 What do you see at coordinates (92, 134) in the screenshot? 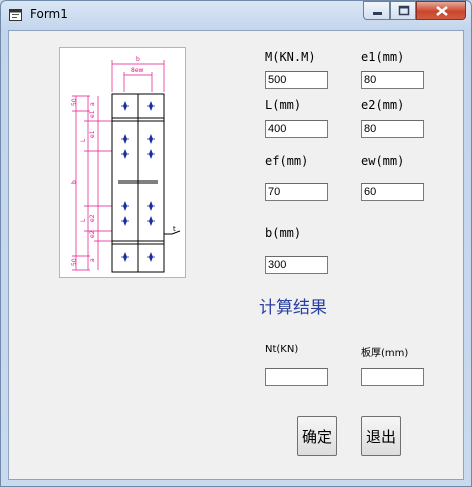
I see `dim-label-e1-b: e1` at bounding box center [92, 134].